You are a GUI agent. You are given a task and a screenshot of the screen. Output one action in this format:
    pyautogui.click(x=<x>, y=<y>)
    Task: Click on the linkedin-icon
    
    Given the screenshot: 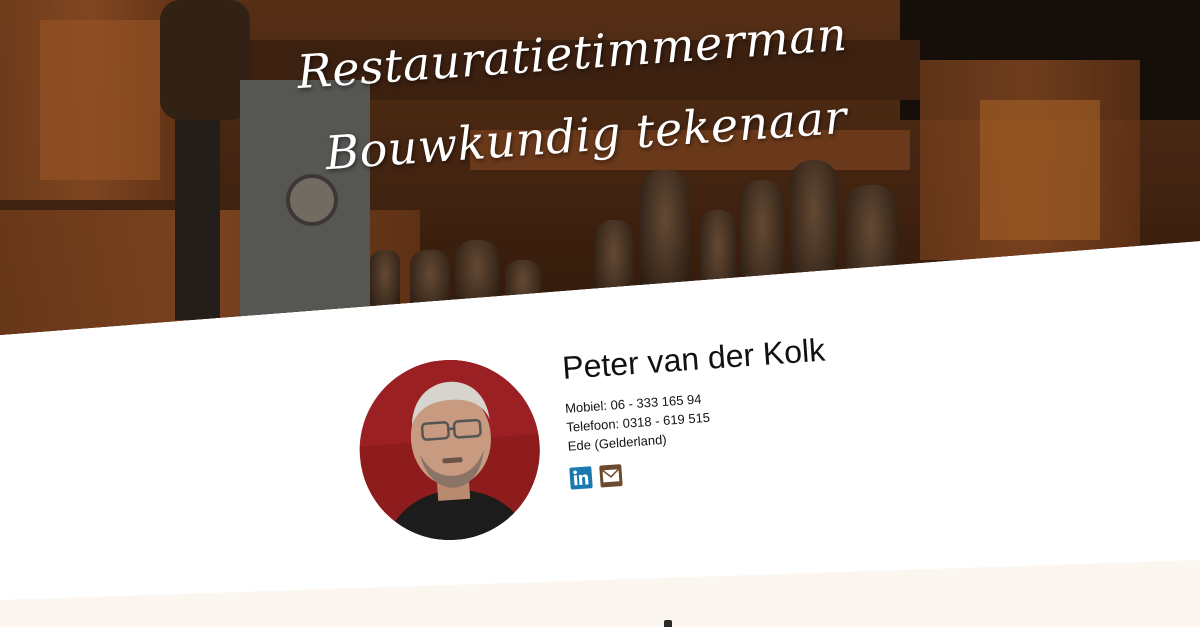 What is the action you would take?
    pyautogui.click(x=581, y=478)
    